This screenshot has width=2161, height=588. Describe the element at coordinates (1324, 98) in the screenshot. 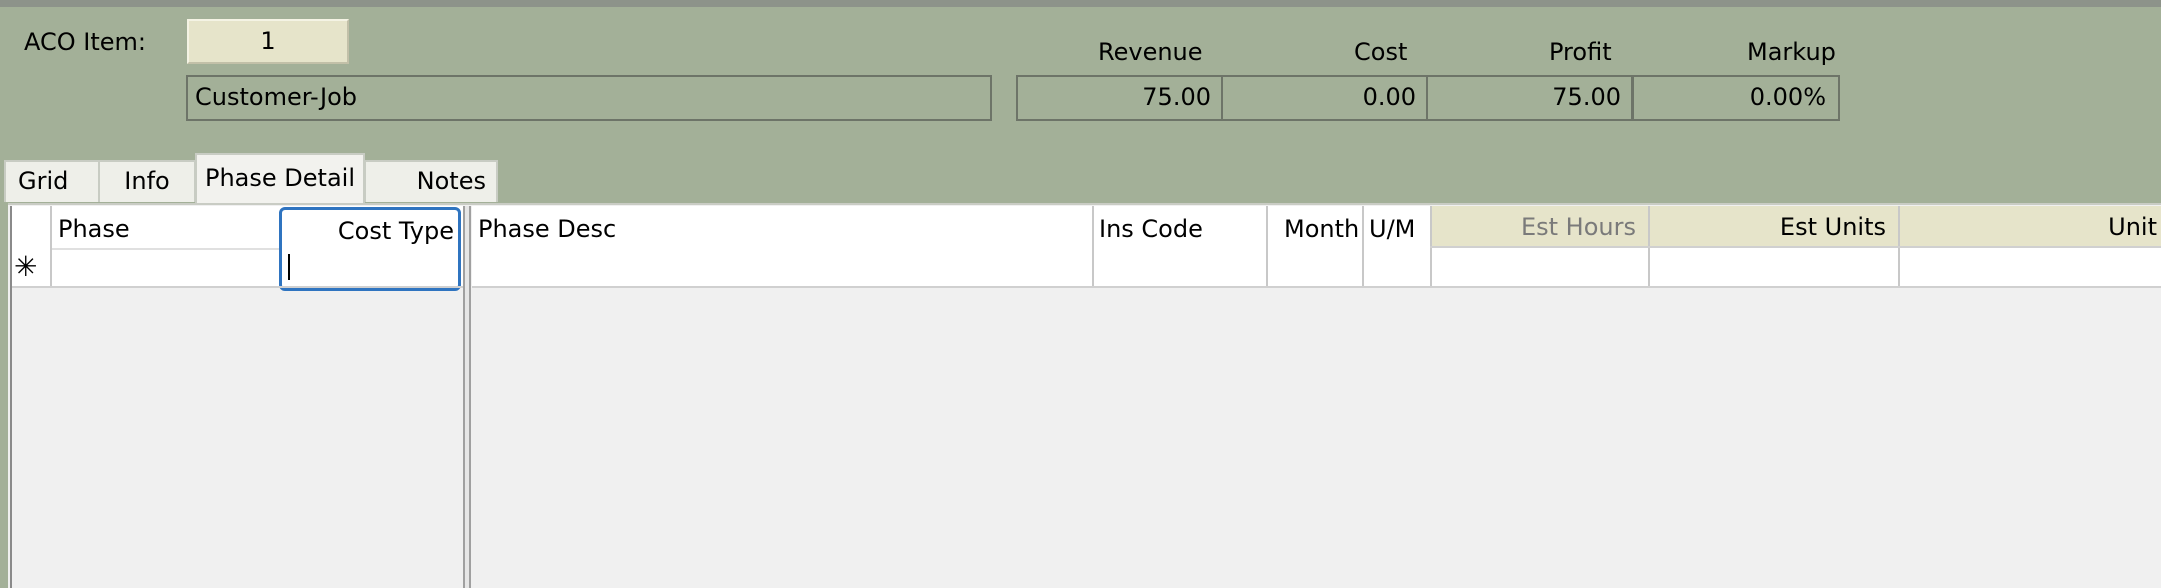

I see `cost-value: 0.00` at that location.